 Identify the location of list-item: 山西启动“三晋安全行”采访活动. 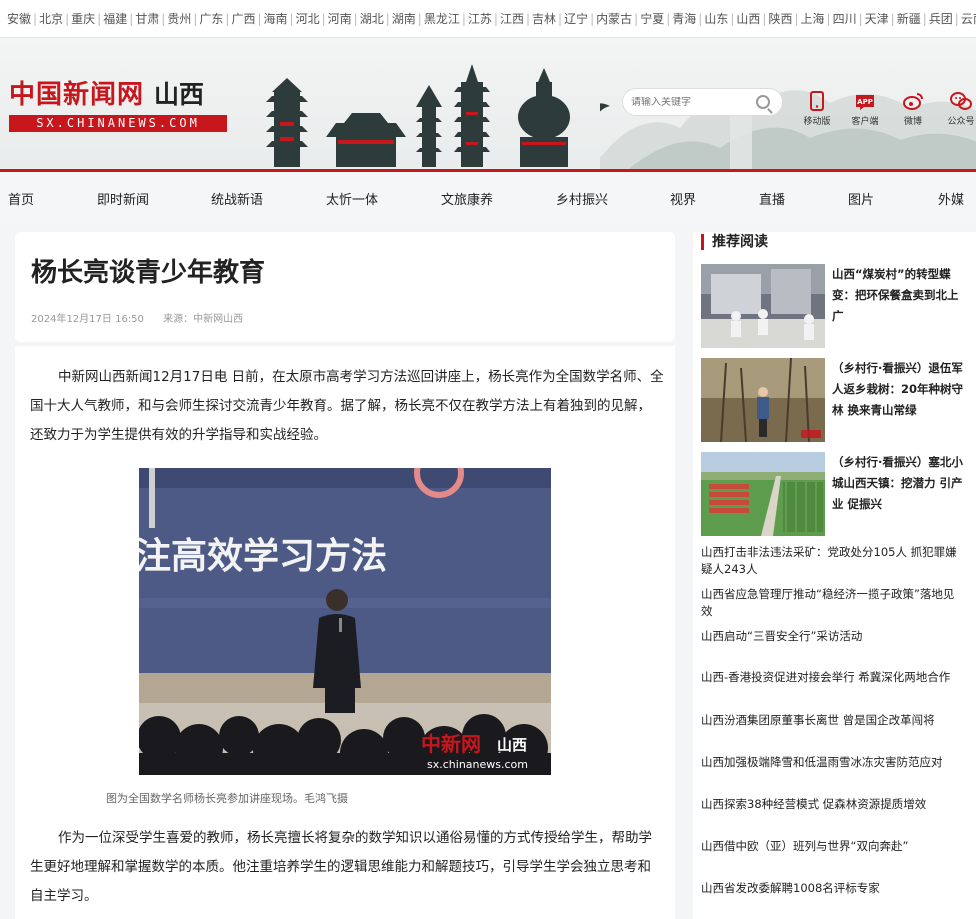
(832, 636).